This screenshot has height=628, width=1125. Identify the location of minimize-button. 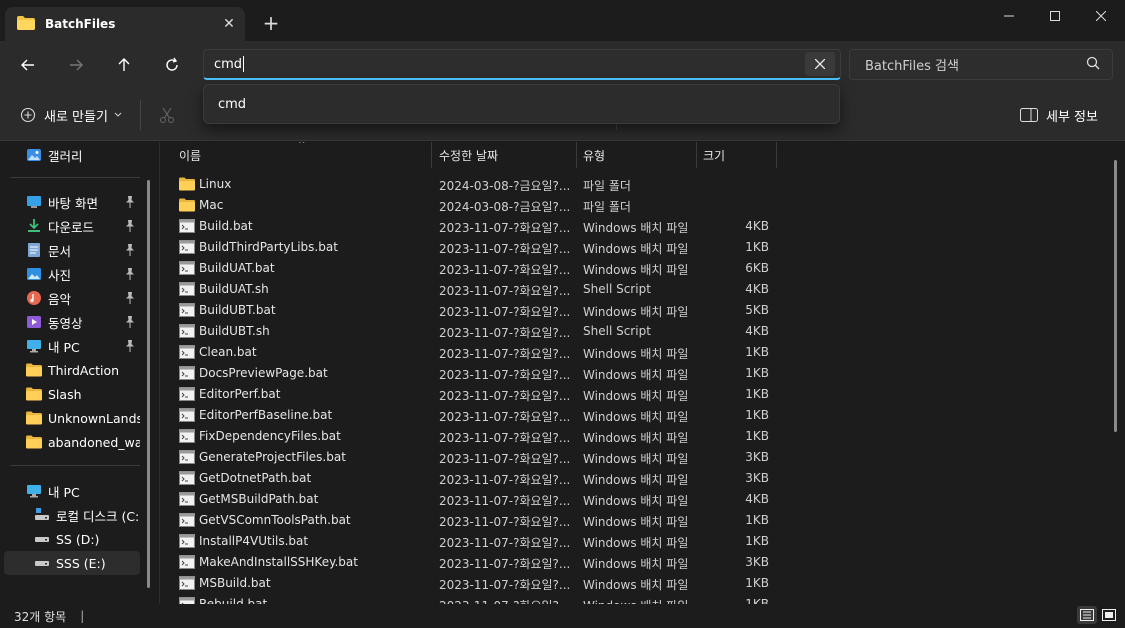
(1009, 16).